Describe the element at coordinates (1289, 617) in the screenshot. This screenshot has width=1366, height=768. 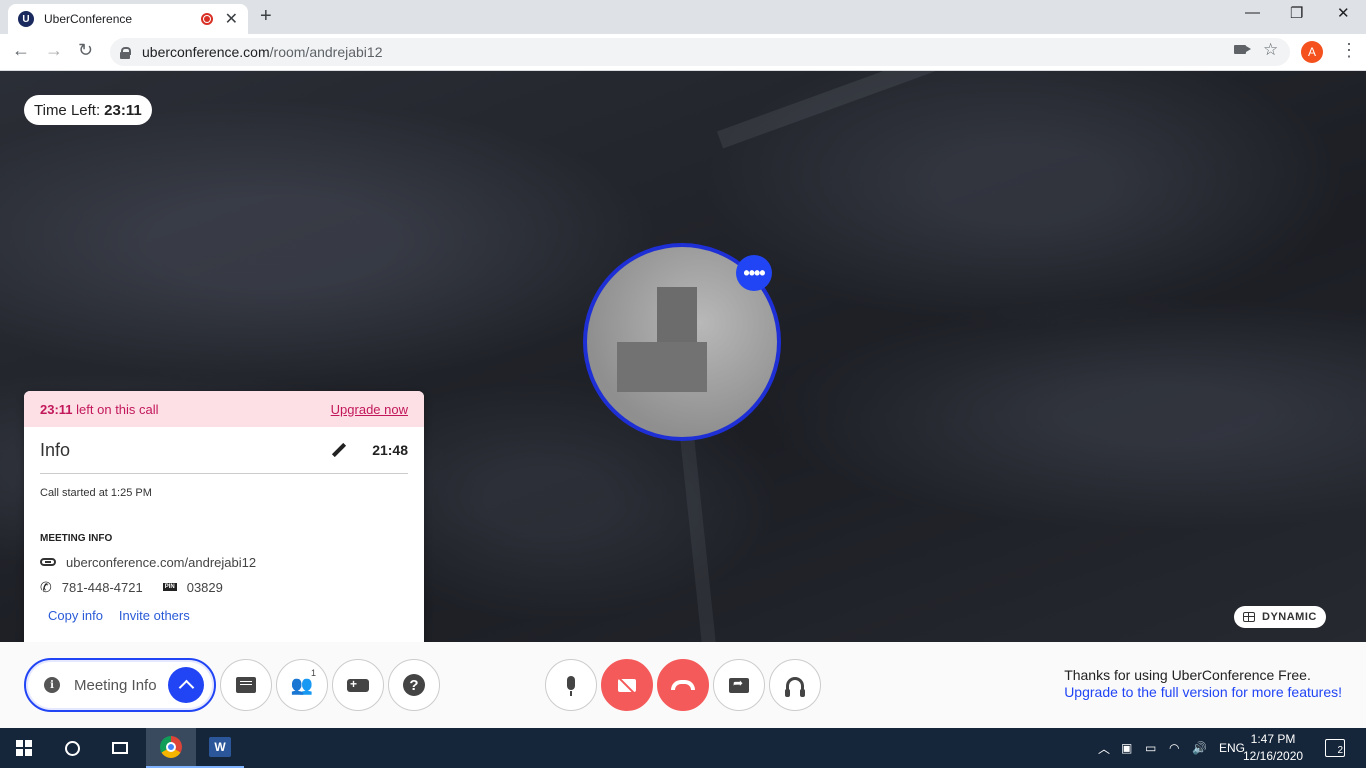
I see `layout-label: DYNAMIC` at that location.